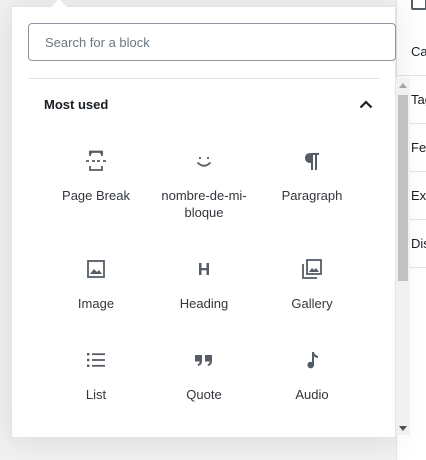 This screenshot has width=426, height=460. Describe the element at coordinates (96, 161) in the screenshot. I see `page-break-icon` at that location.